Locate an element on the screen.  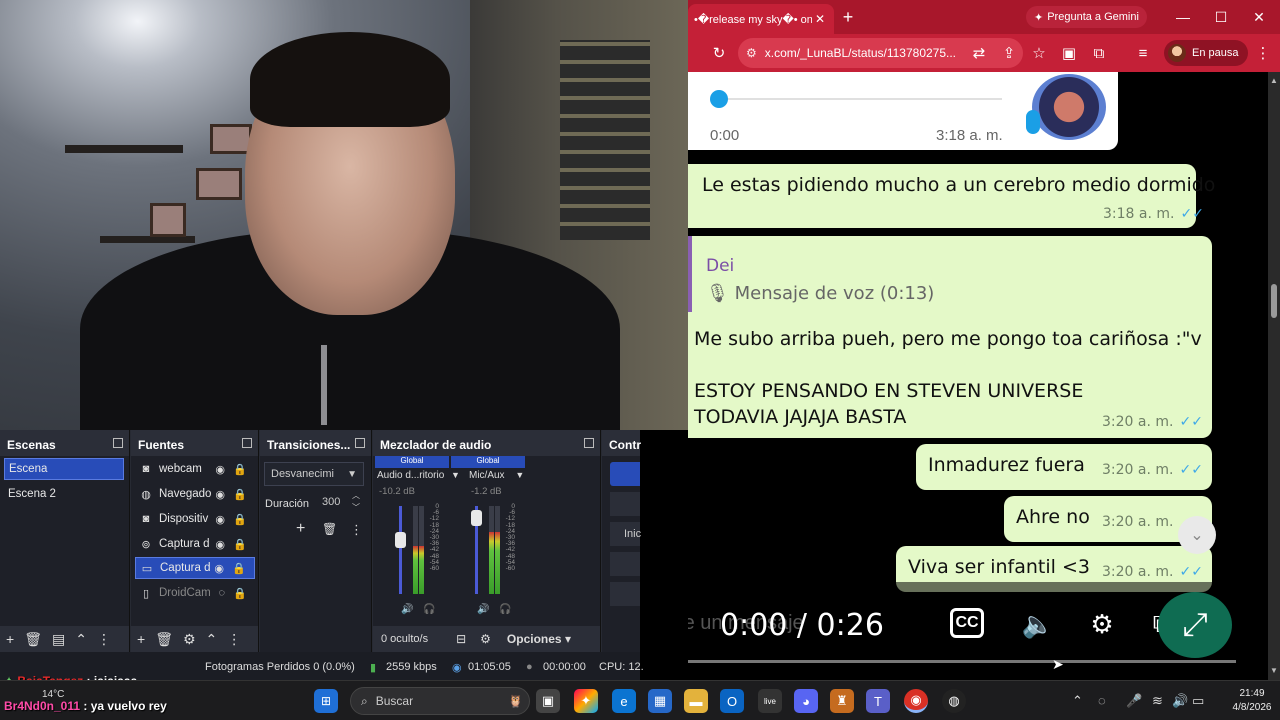
network-tray-icon: ◌ is located at coordinates (1102, 700).